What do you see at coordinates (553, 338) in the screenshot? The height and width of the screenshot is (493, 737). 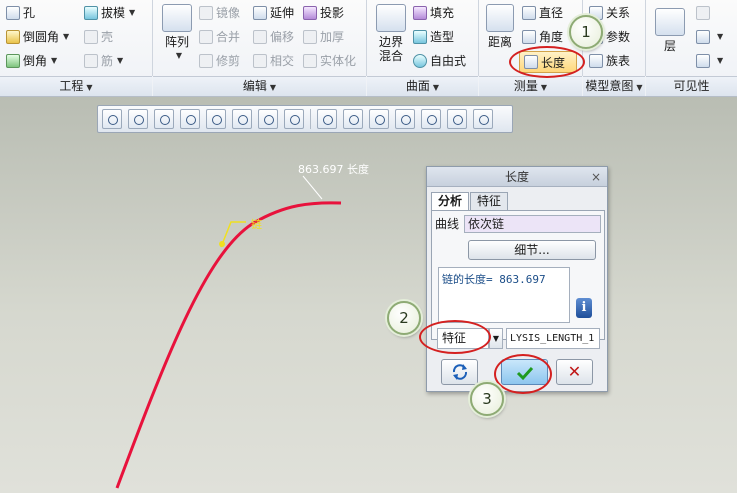 I see `feature-name-input: LYSIS_LENGTH_1` at bounding box center [553, 338].